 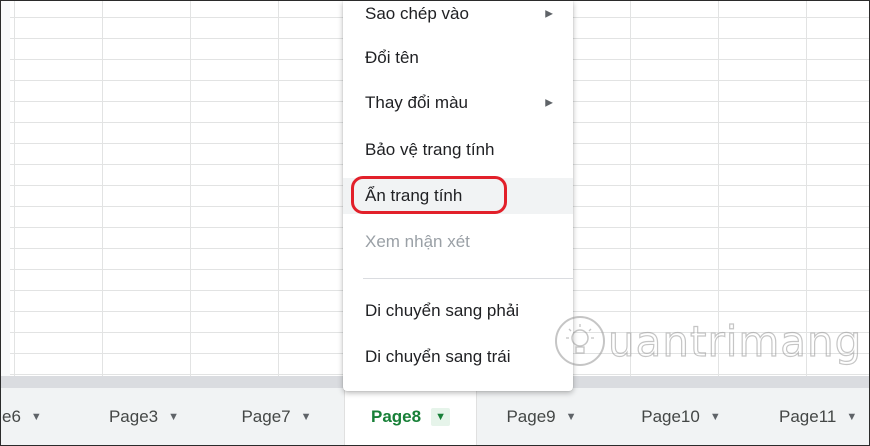 I want to click on menu-item-label: Bảo vệ trang tính, so click(x=430, y=149).